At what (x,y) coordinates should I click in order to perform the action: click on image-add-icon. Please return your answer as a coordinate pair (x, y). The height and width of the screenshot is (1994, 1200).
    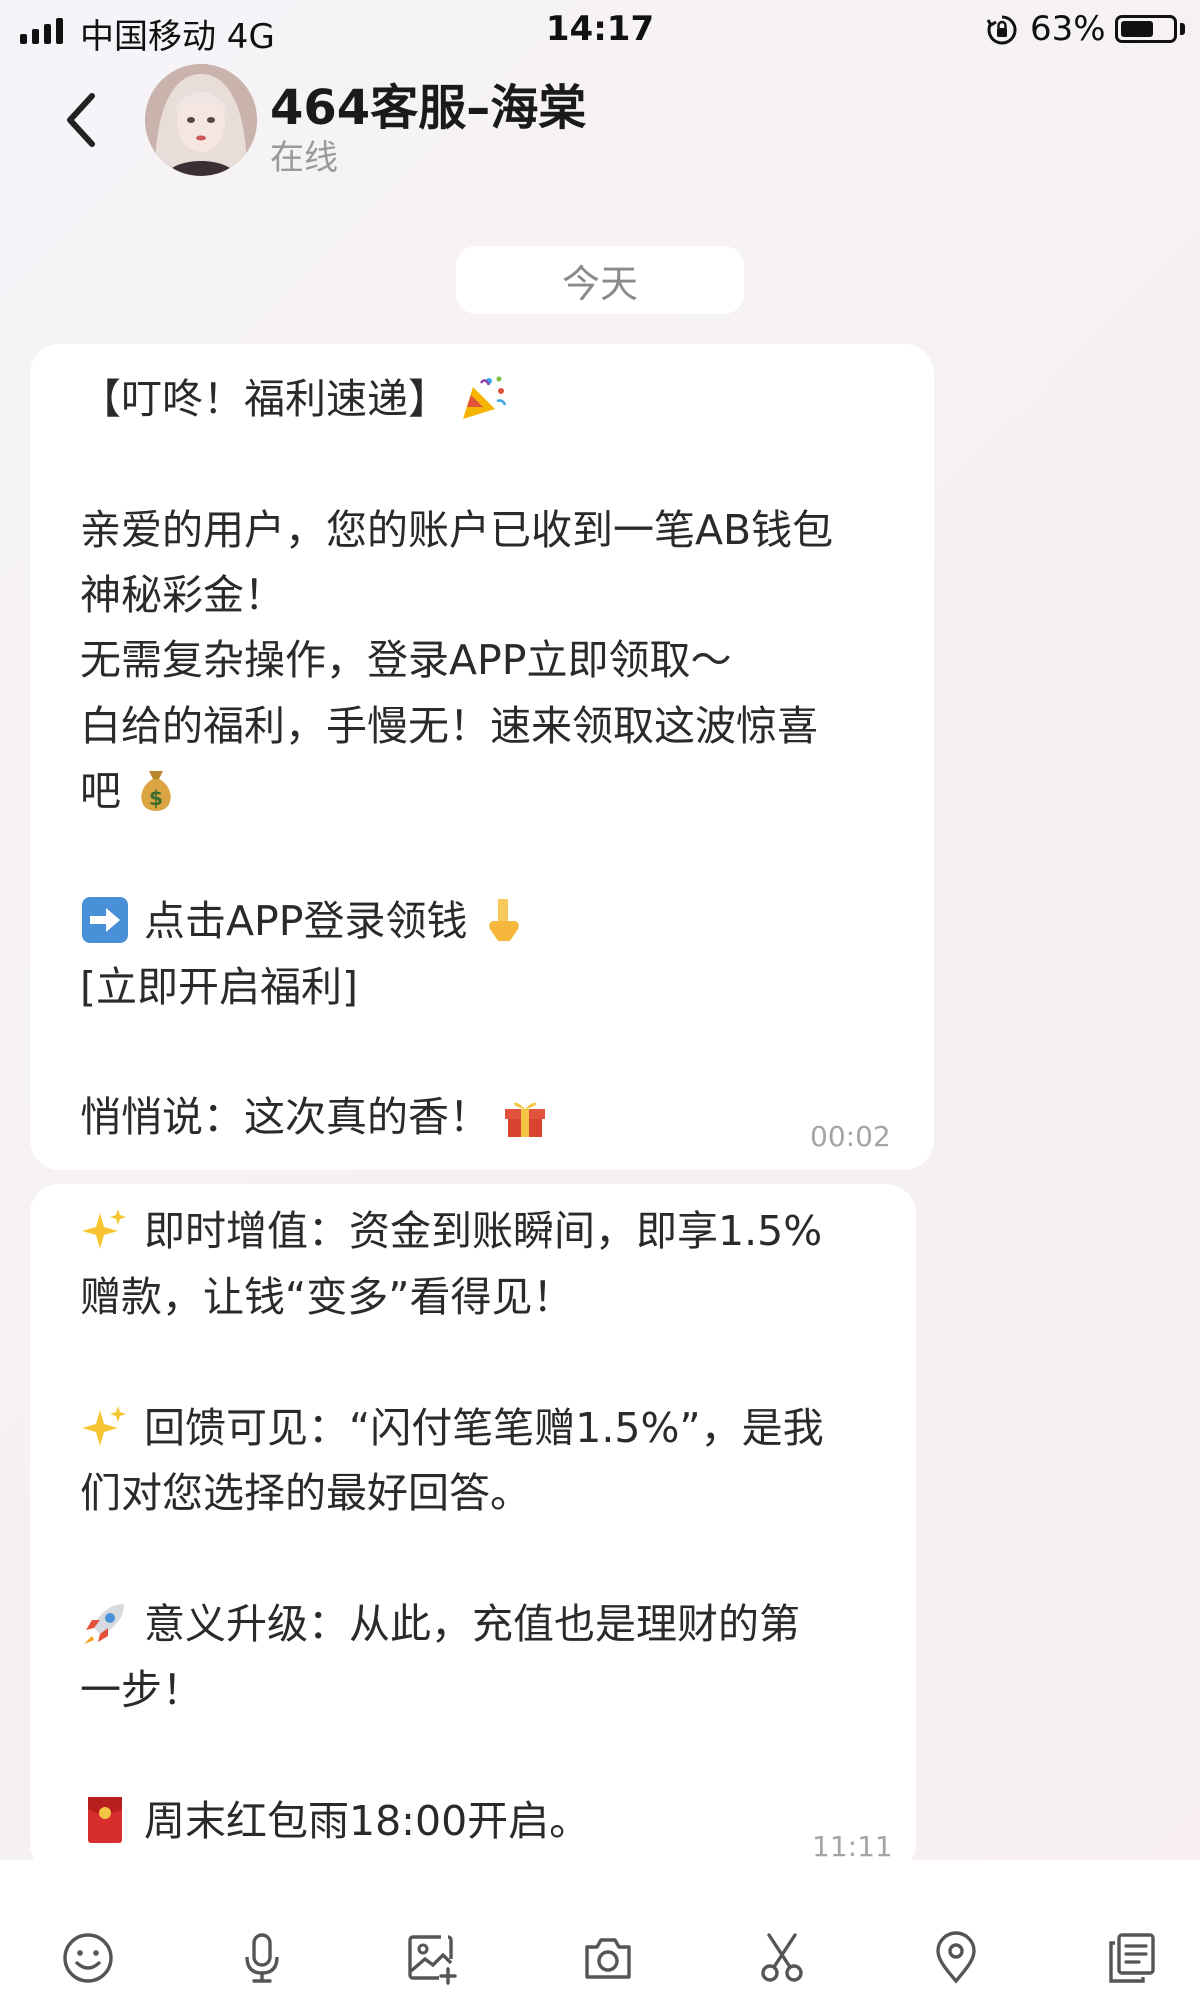
    Looking at the image, I should click on (432, 1960).